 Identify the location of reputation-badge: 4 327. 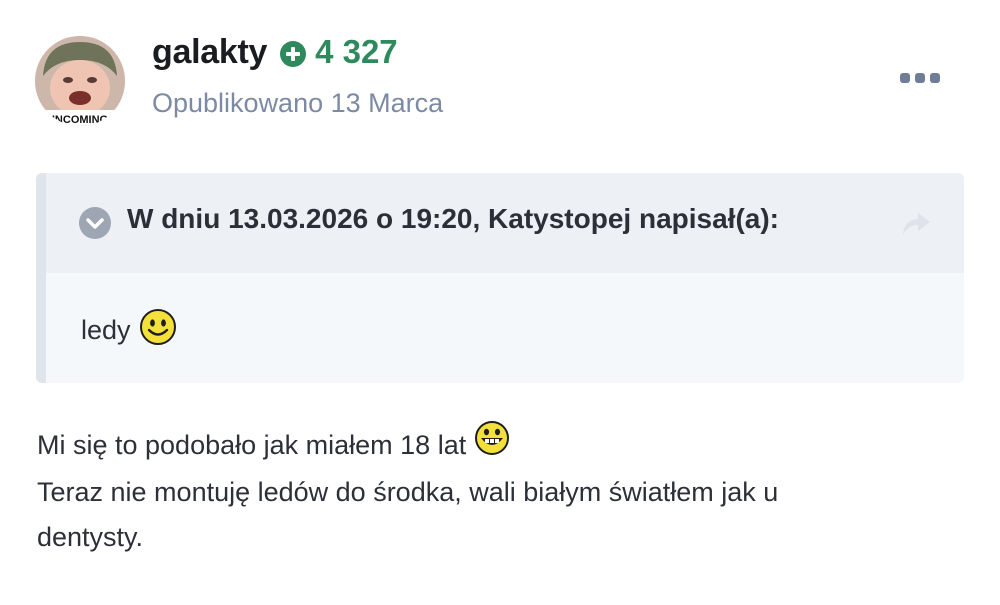
(338, 52).